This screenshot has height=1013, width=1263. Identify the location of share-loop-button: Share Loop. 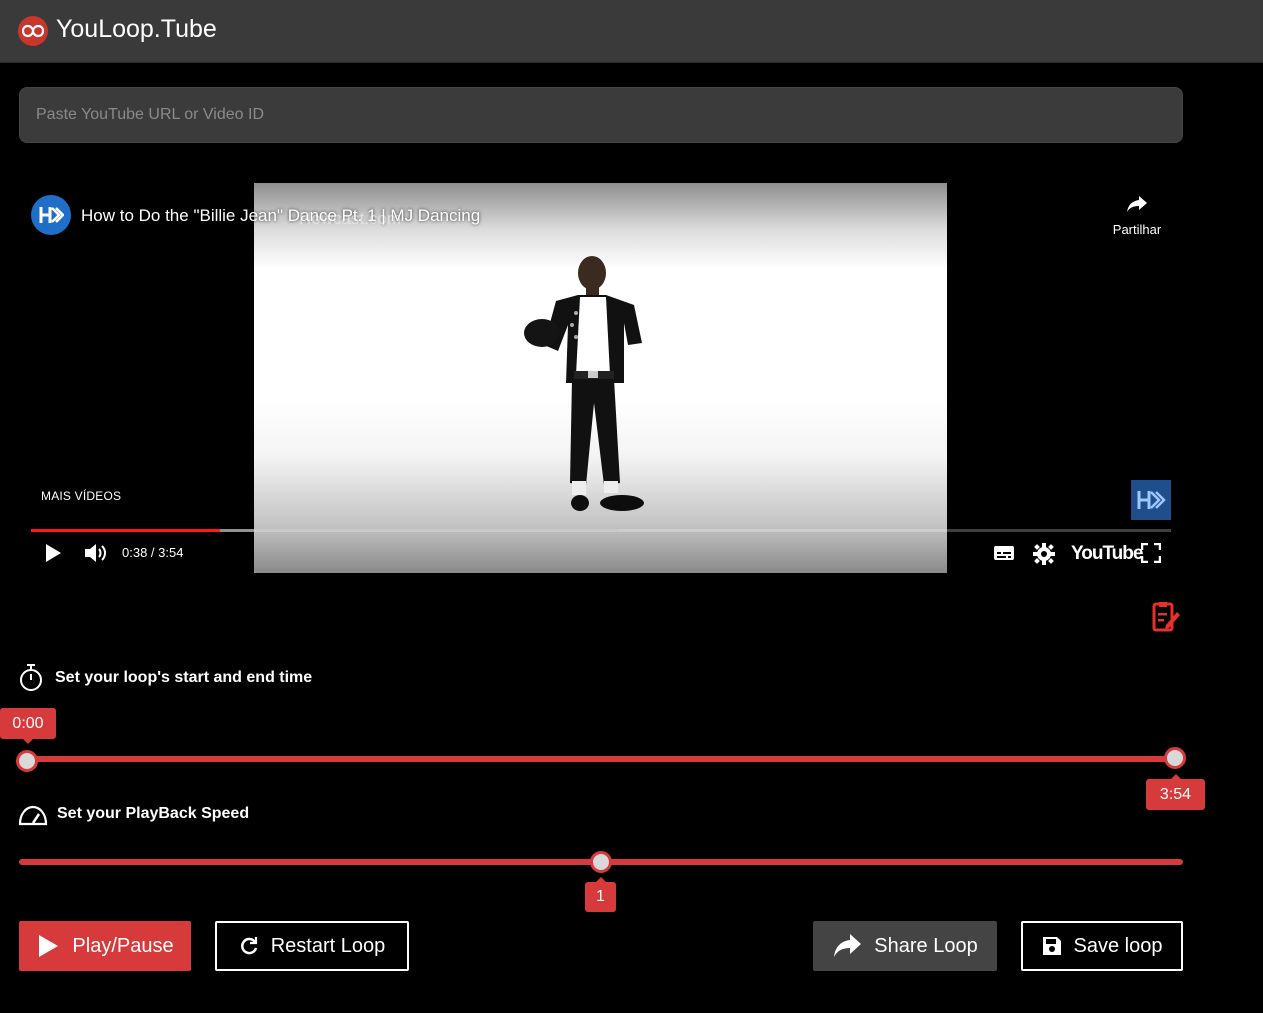
(905, 946).